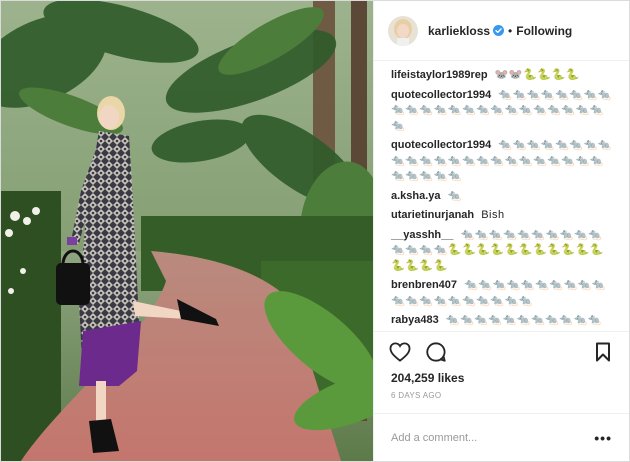 The width and height of the screenshot is (630, 462). Describe the element at coordinates (436, 352) in the screenshot. I see `comment-bubble-icon` at that location.